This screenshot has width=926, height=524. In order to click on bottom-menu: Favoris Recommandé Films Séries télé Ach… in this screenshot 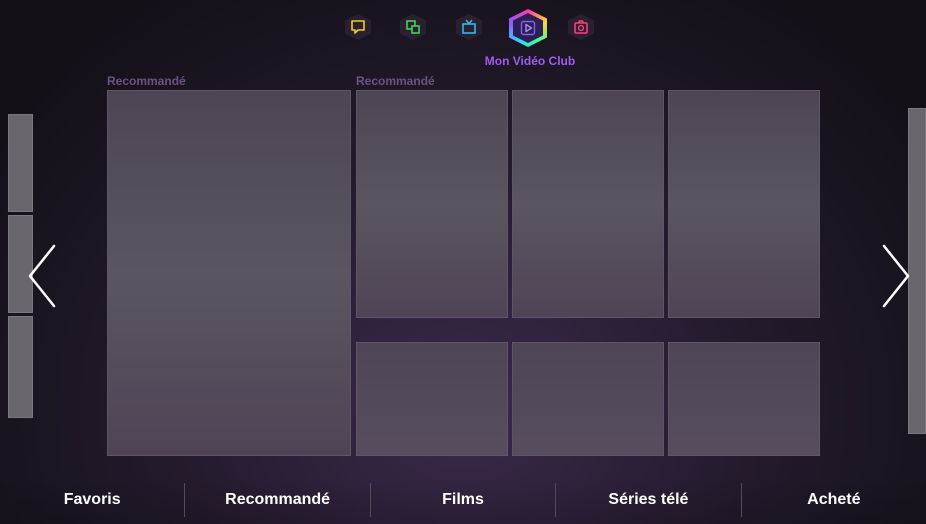, I will do `click(463, 500)`.